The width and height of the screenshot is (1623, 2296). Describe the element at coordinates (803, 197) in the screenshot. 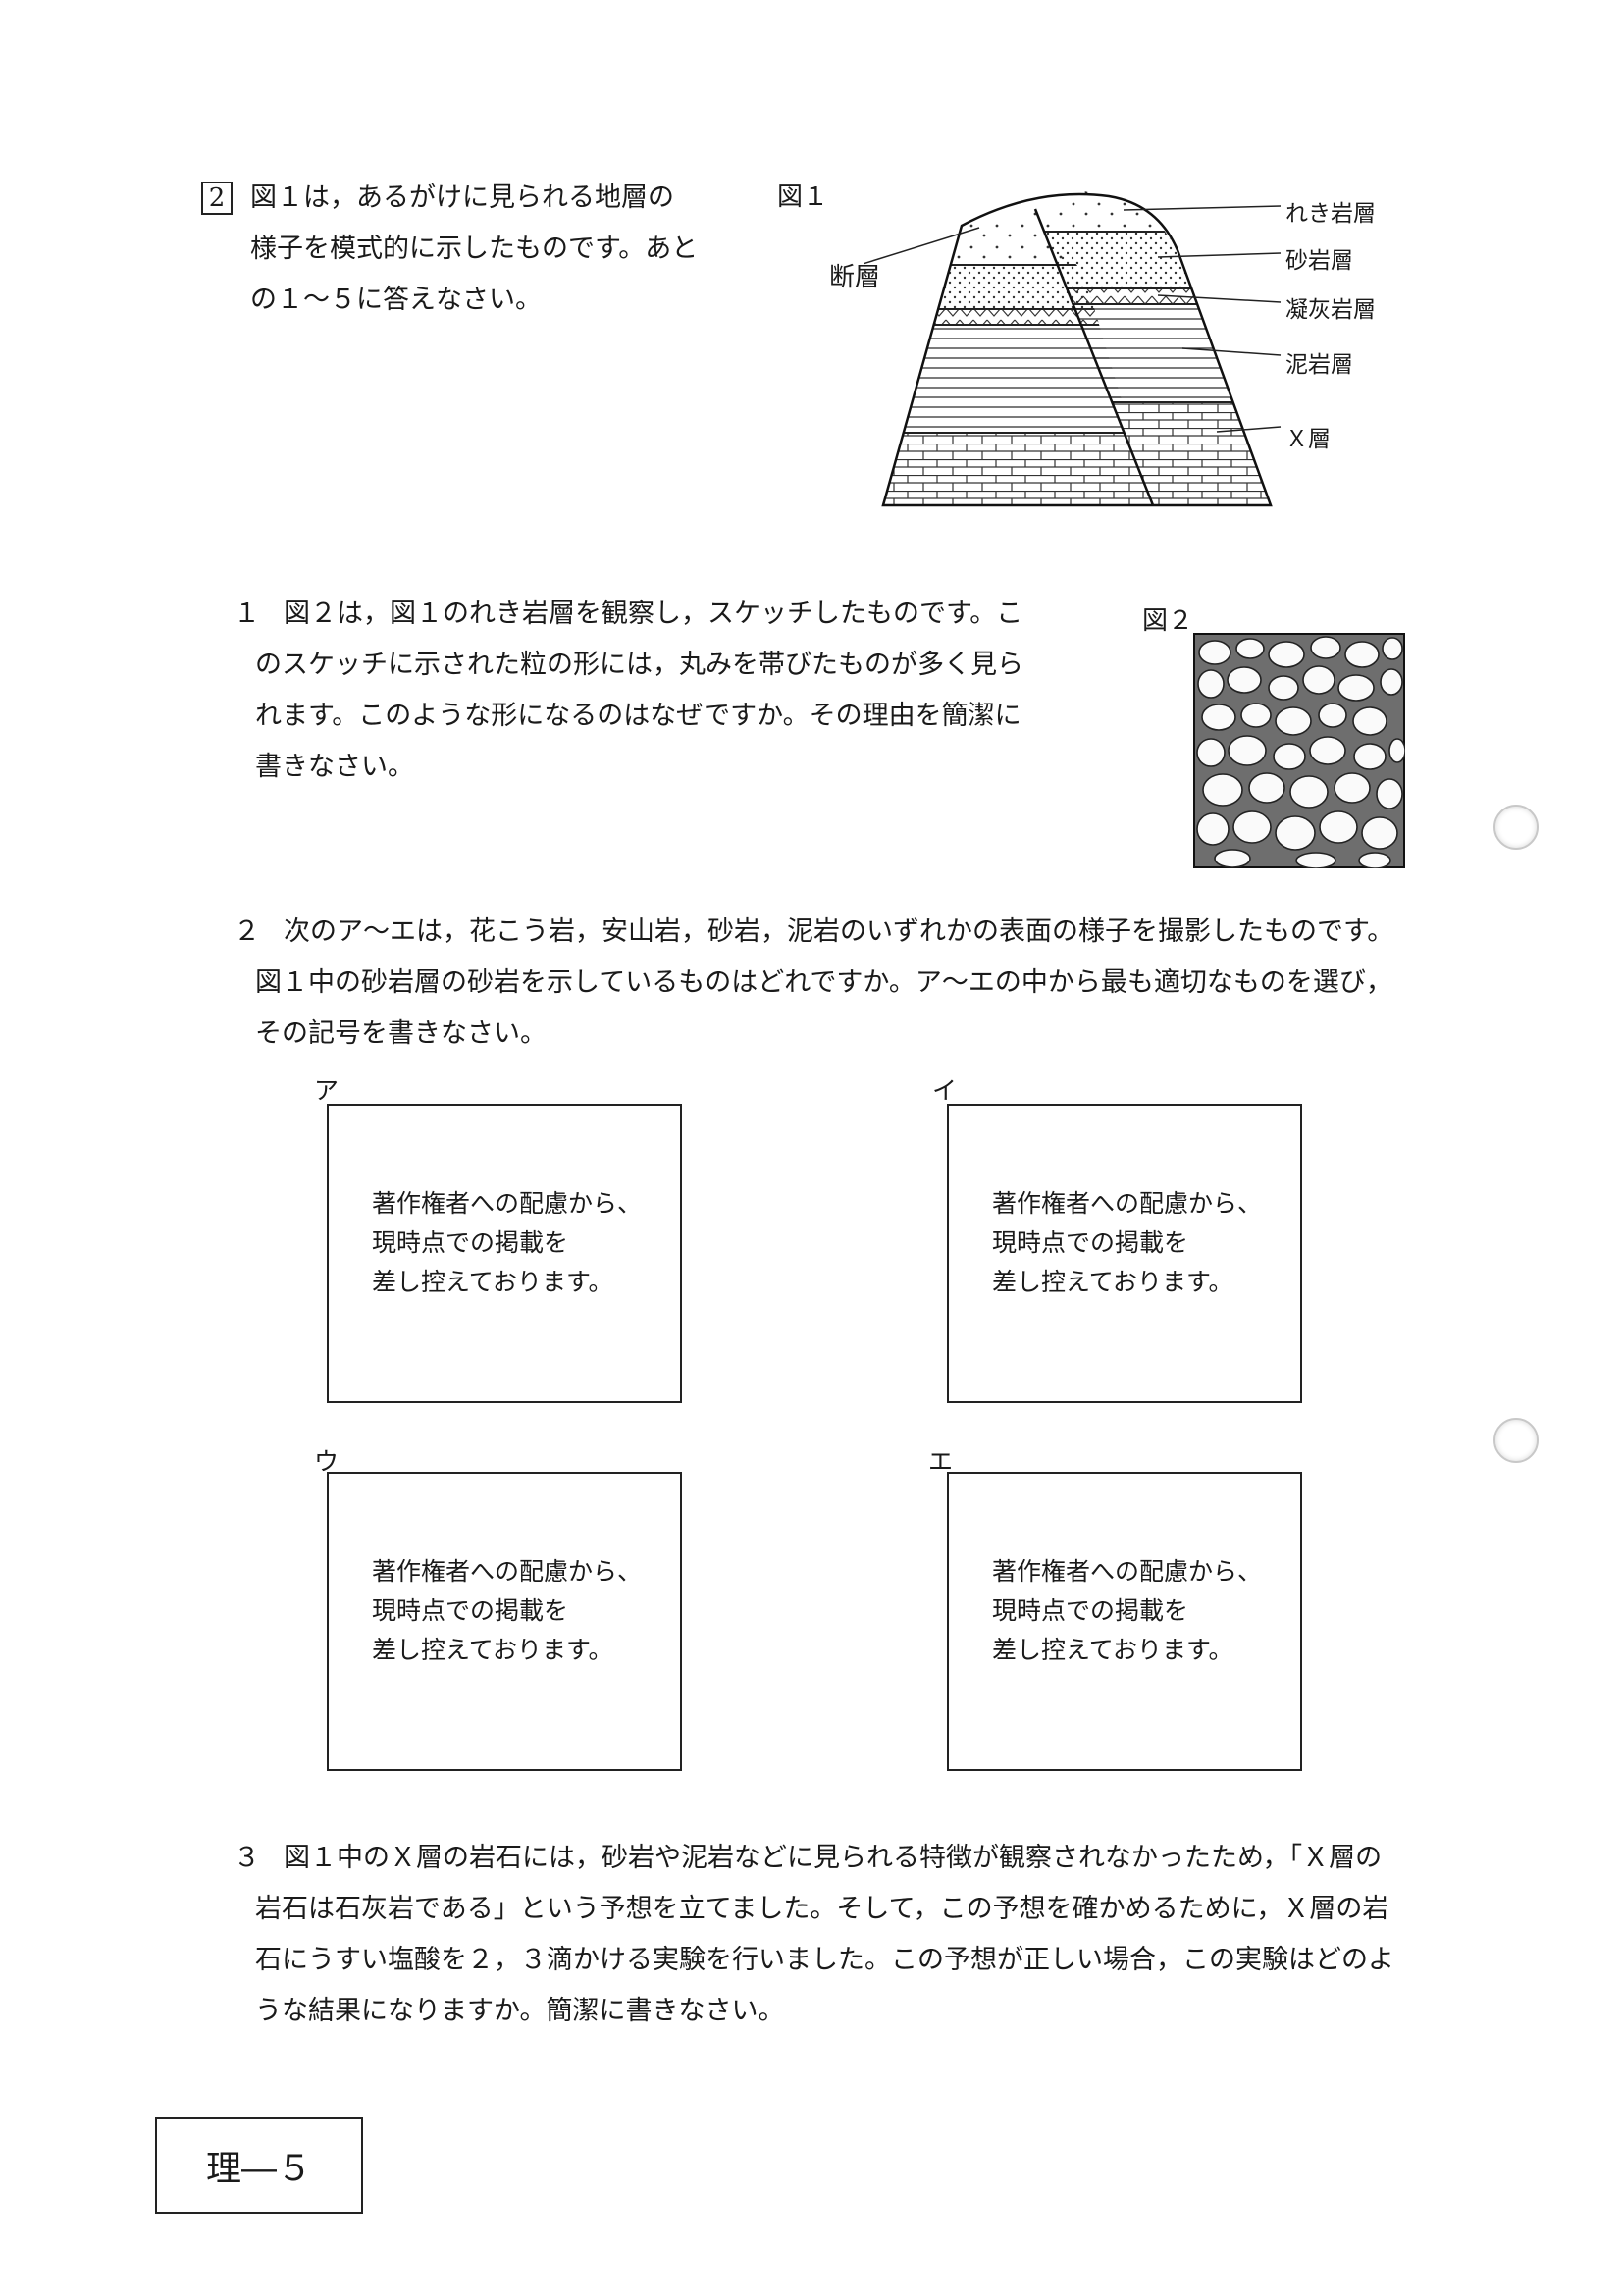

I see `figure1-label: 図１` at that location.